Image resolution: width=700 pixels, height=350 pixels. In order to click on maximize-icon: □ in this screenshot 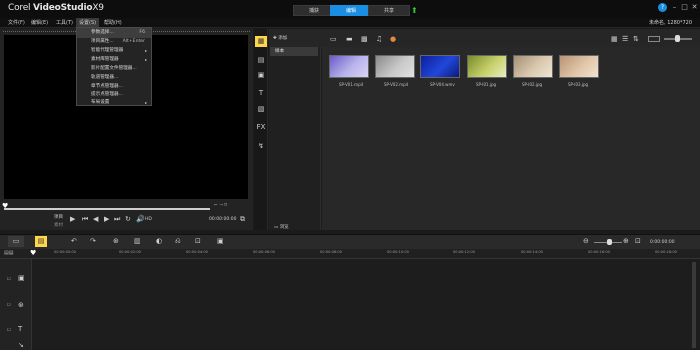, I will do `click(684, 7)`.